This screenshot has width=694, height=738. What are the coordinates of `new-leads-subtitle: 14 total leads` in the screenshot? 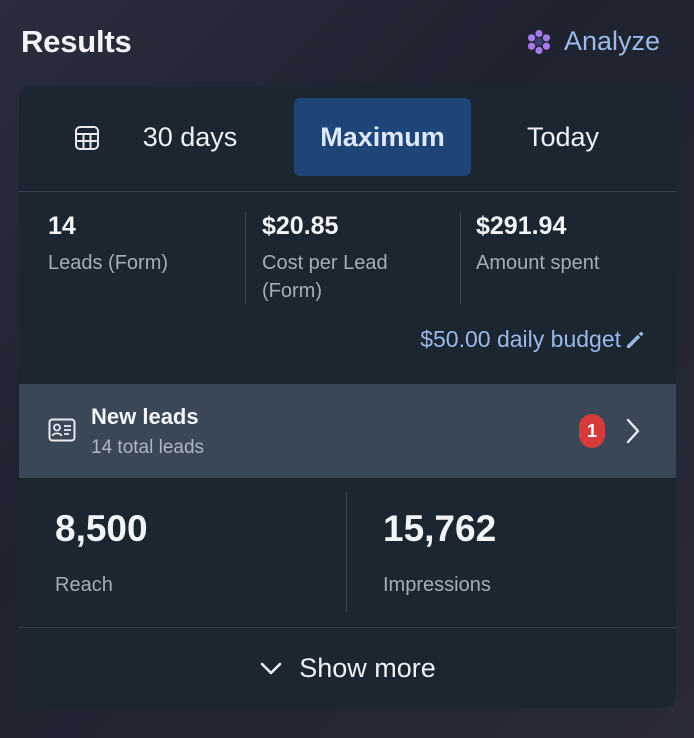 It's located at (148, 447).